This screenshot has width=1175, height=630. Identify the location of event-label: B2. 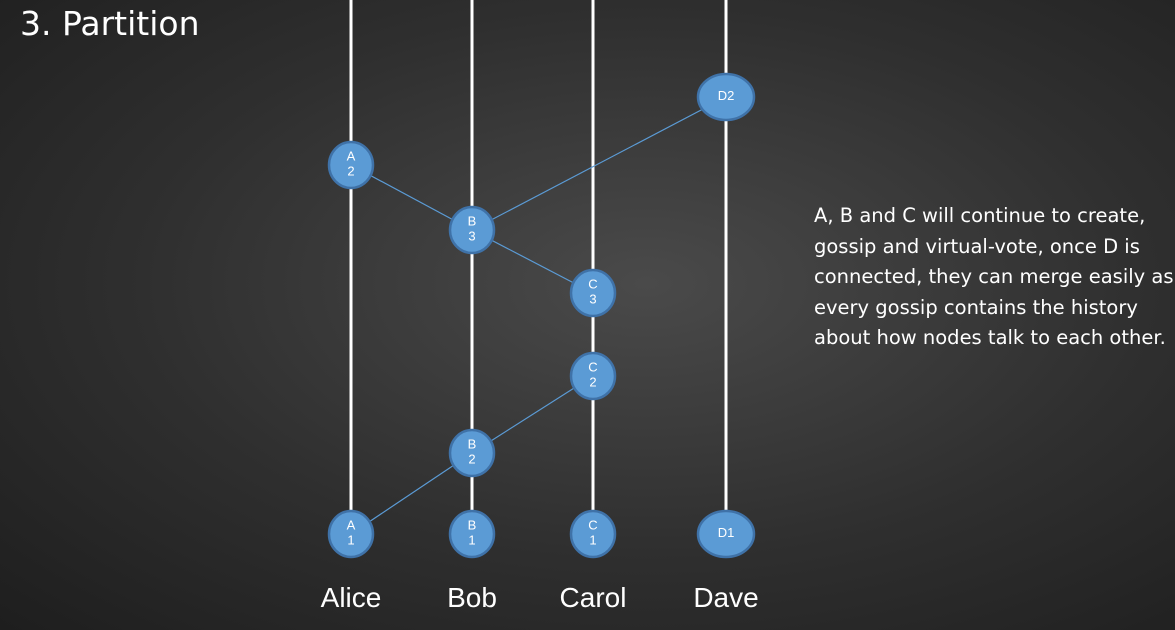
(472, 452).